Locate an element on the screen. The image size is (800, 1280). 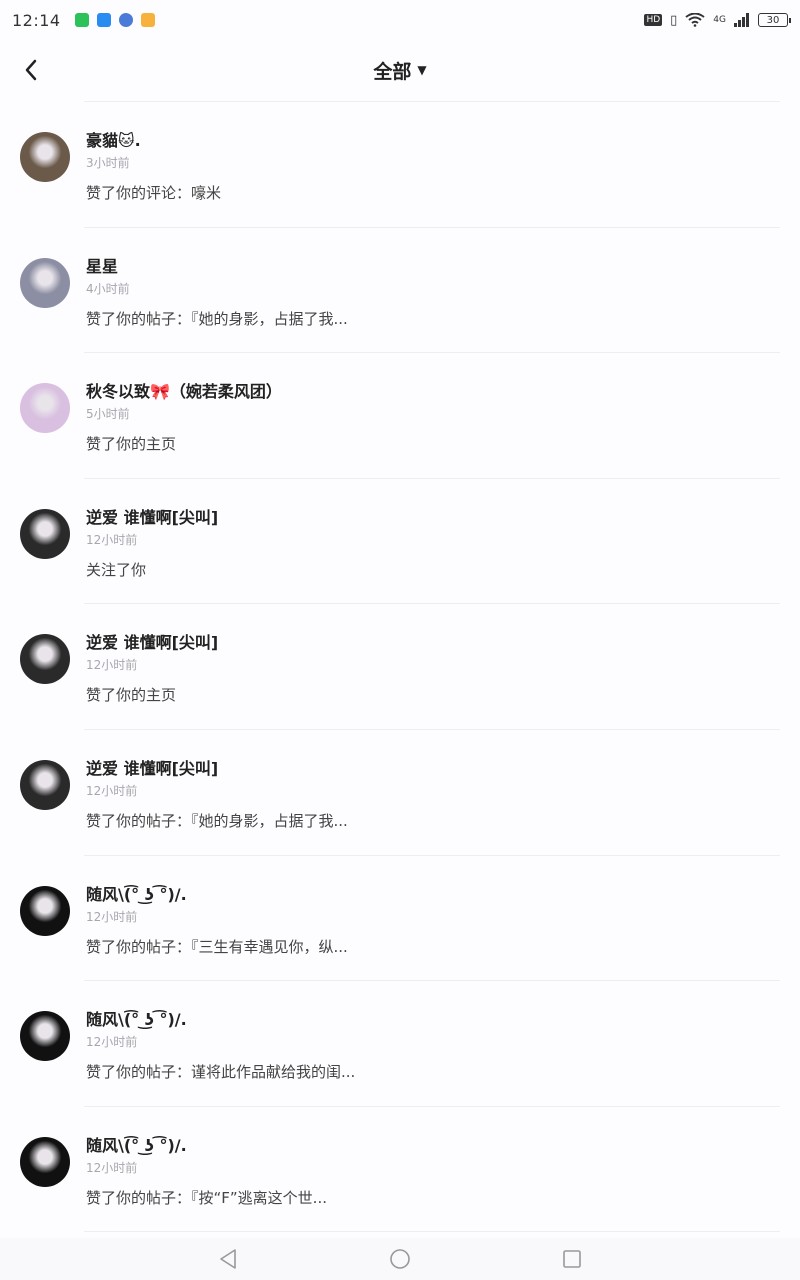
browser-icon is located at coordinates (125, 20).